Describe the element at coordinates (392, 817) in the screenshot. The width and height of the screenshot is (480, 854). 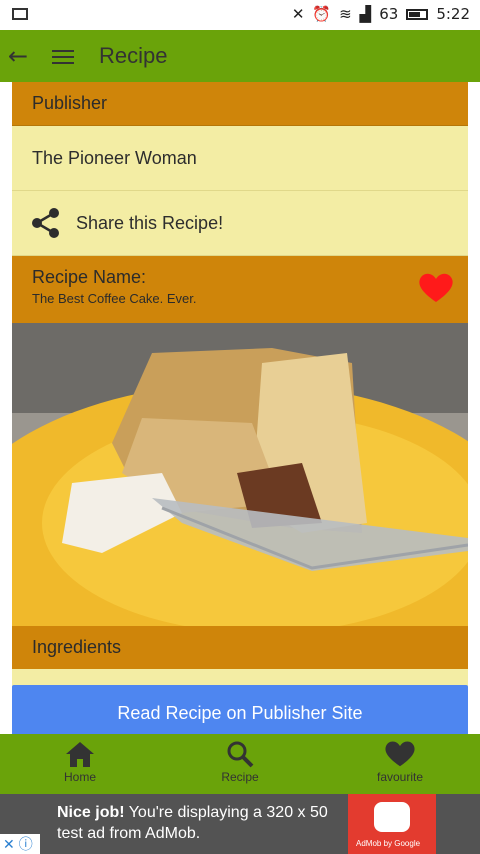
I see `admob-logo-icon` at that location.